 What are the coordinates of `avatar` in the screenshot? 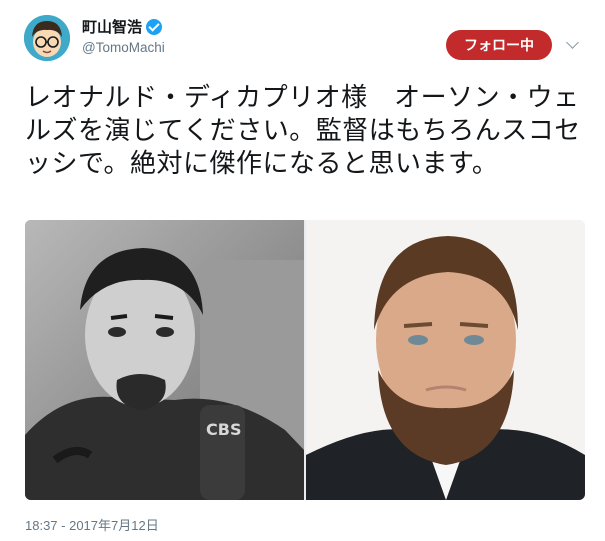 It's located at (47, 38).